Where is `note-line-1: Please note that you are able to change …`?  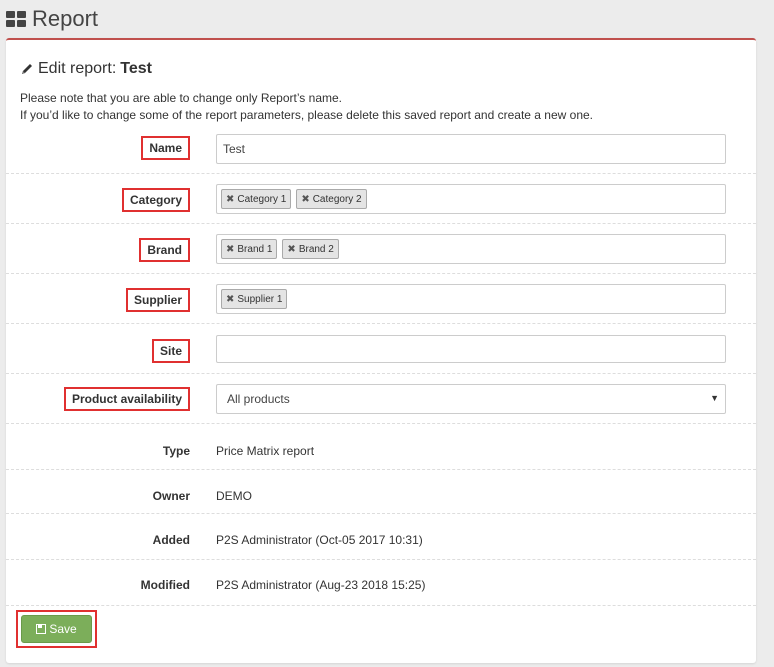
note-line-1: Please note that you are able to change … is located at coordinates (181, 98).